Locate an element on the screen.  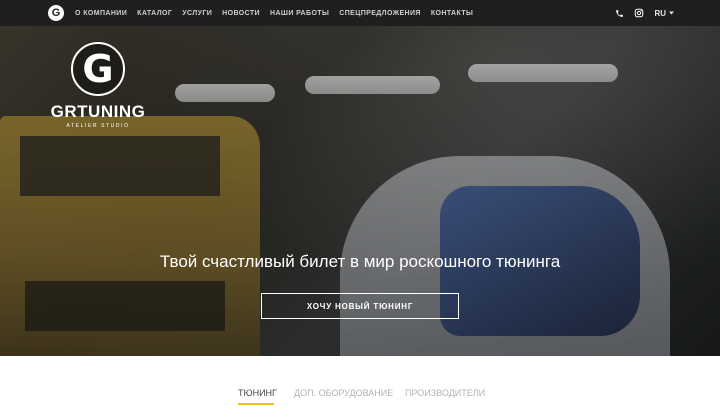
brand-logo: G GRTUNING ATELIER STUDIO is located at coordinates (98, 85).